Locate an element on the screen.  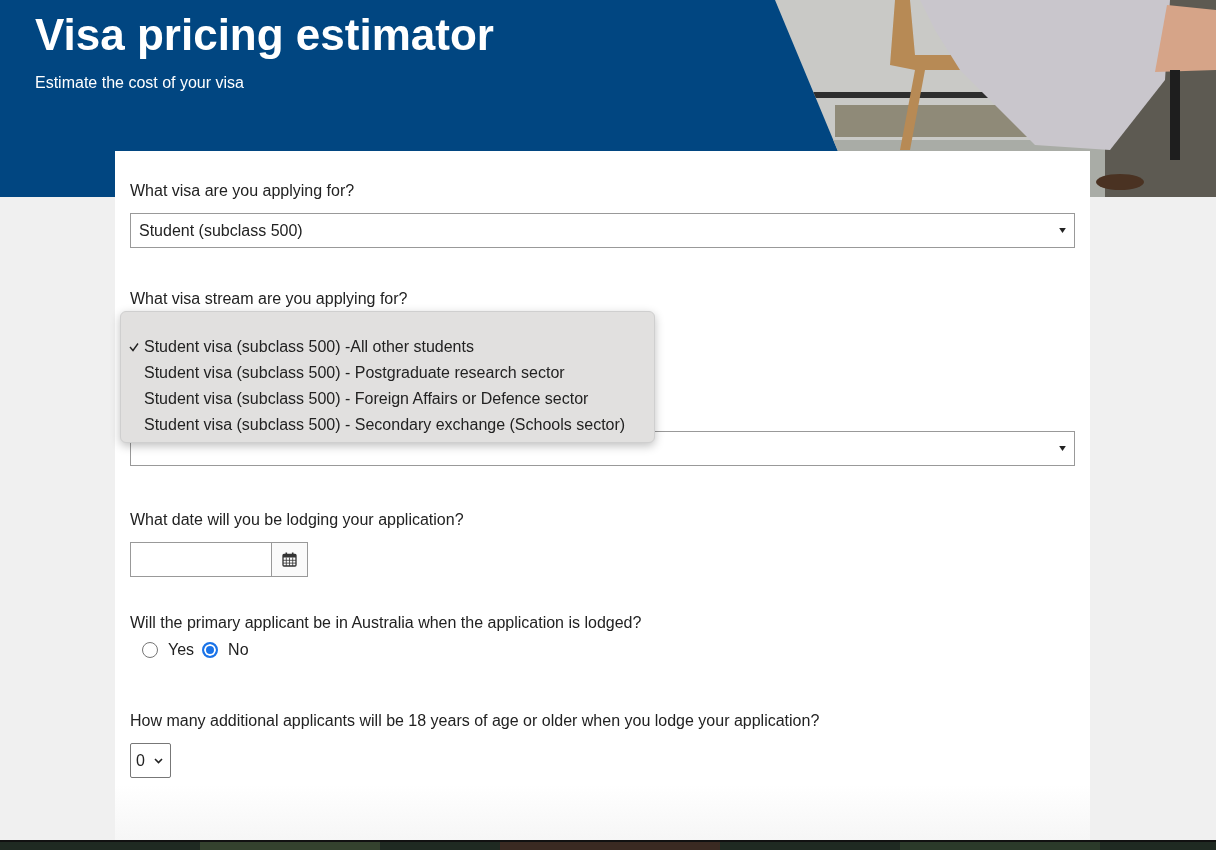
question-label: Will the primary applicant be in Australia when the application is lodged? is located at coordinates (386, 623).